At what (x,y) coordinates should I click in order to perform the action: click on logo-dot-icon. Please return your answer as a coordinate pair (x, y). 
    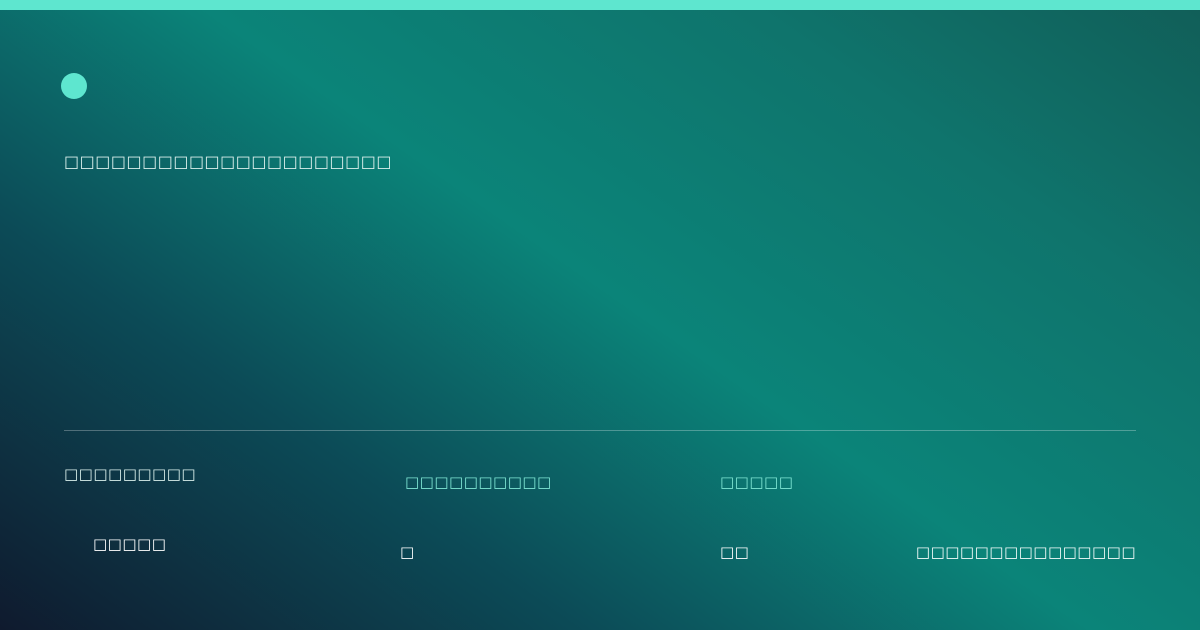
    Looking at the image, I should click on (74, 86).